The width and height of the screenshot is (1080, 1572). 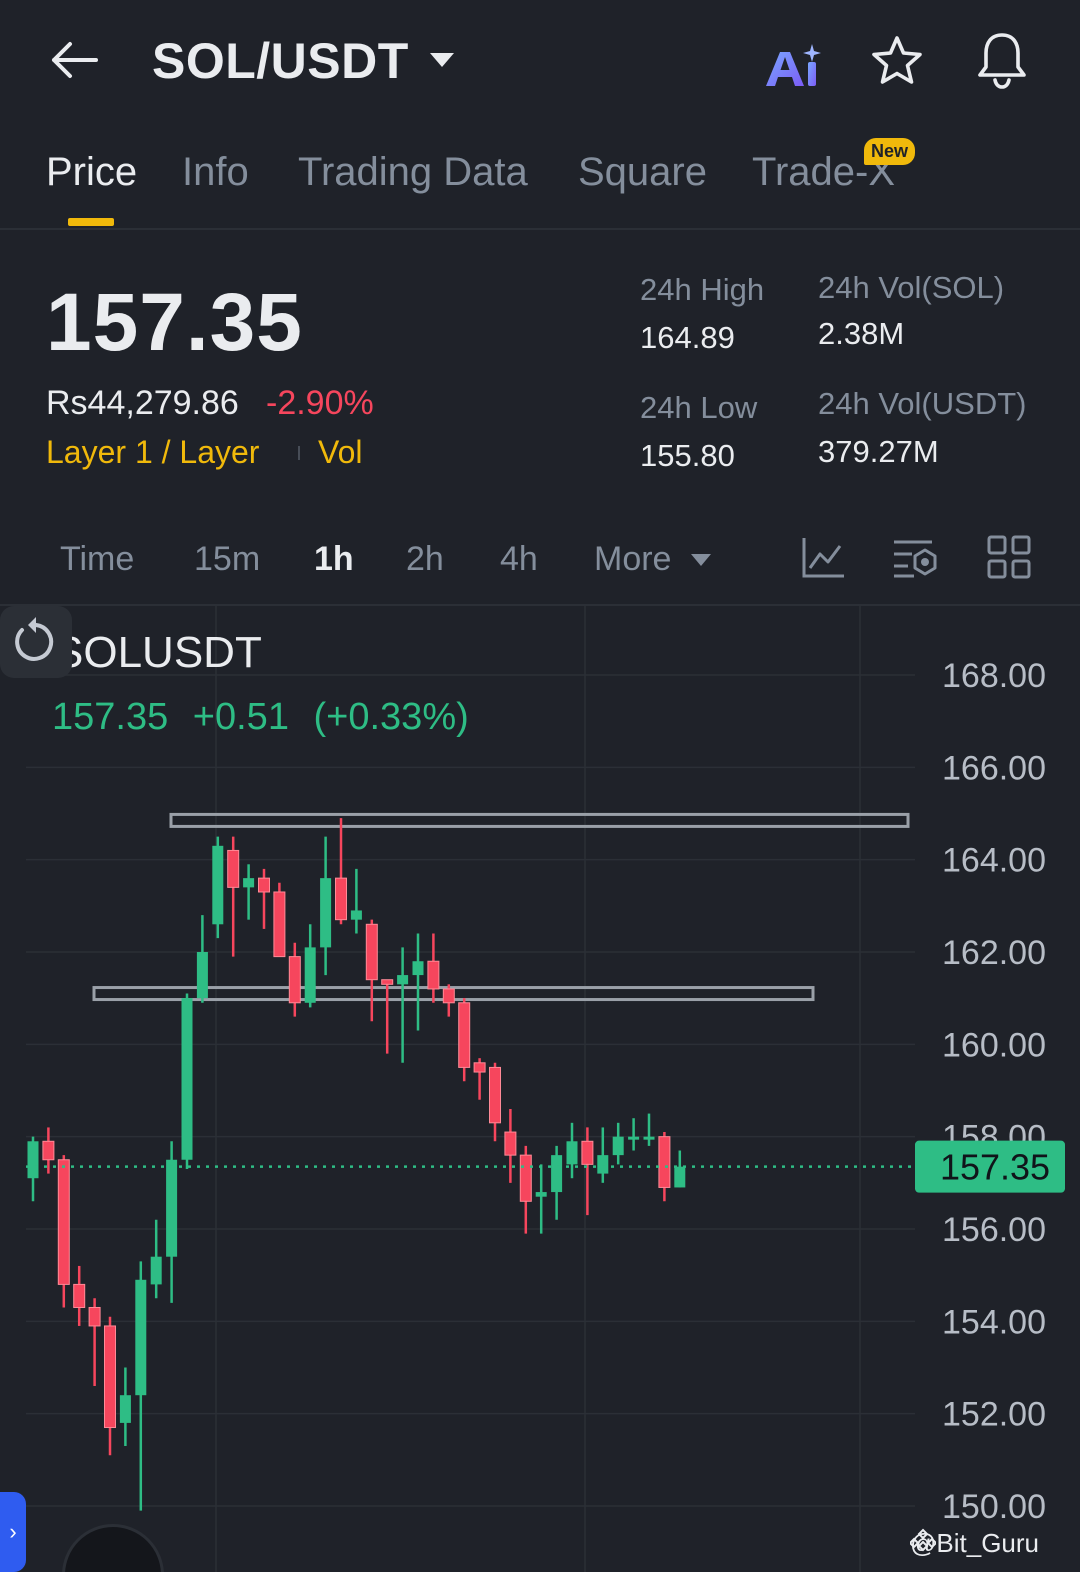 What do you see at coordinates (425, 559) in the screenshot?
I see `interval-2h: 2h` at bounding box center [425, 559].